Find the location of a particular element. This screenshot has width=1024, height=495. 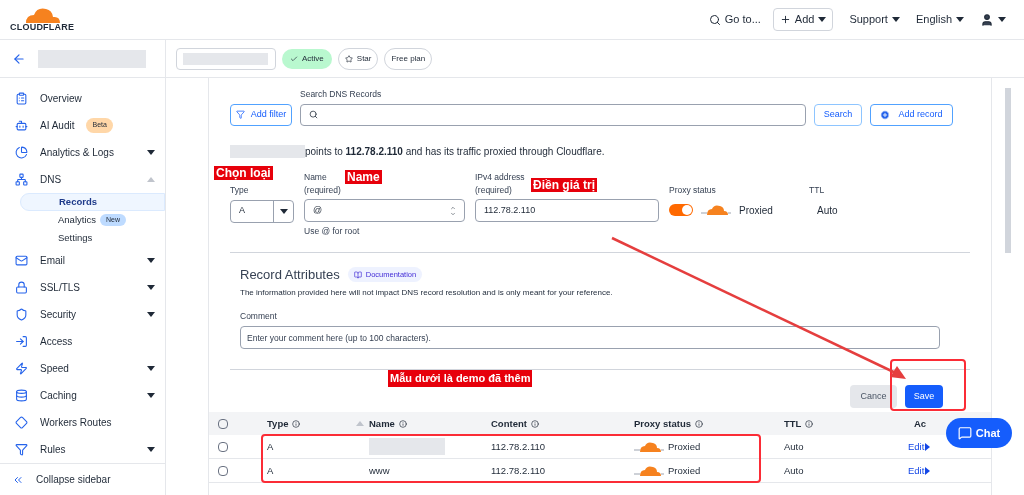

info-text: The information provided here will not impact DNS record resolution and is only meant for your reference. is located at coordinates (427, 292).